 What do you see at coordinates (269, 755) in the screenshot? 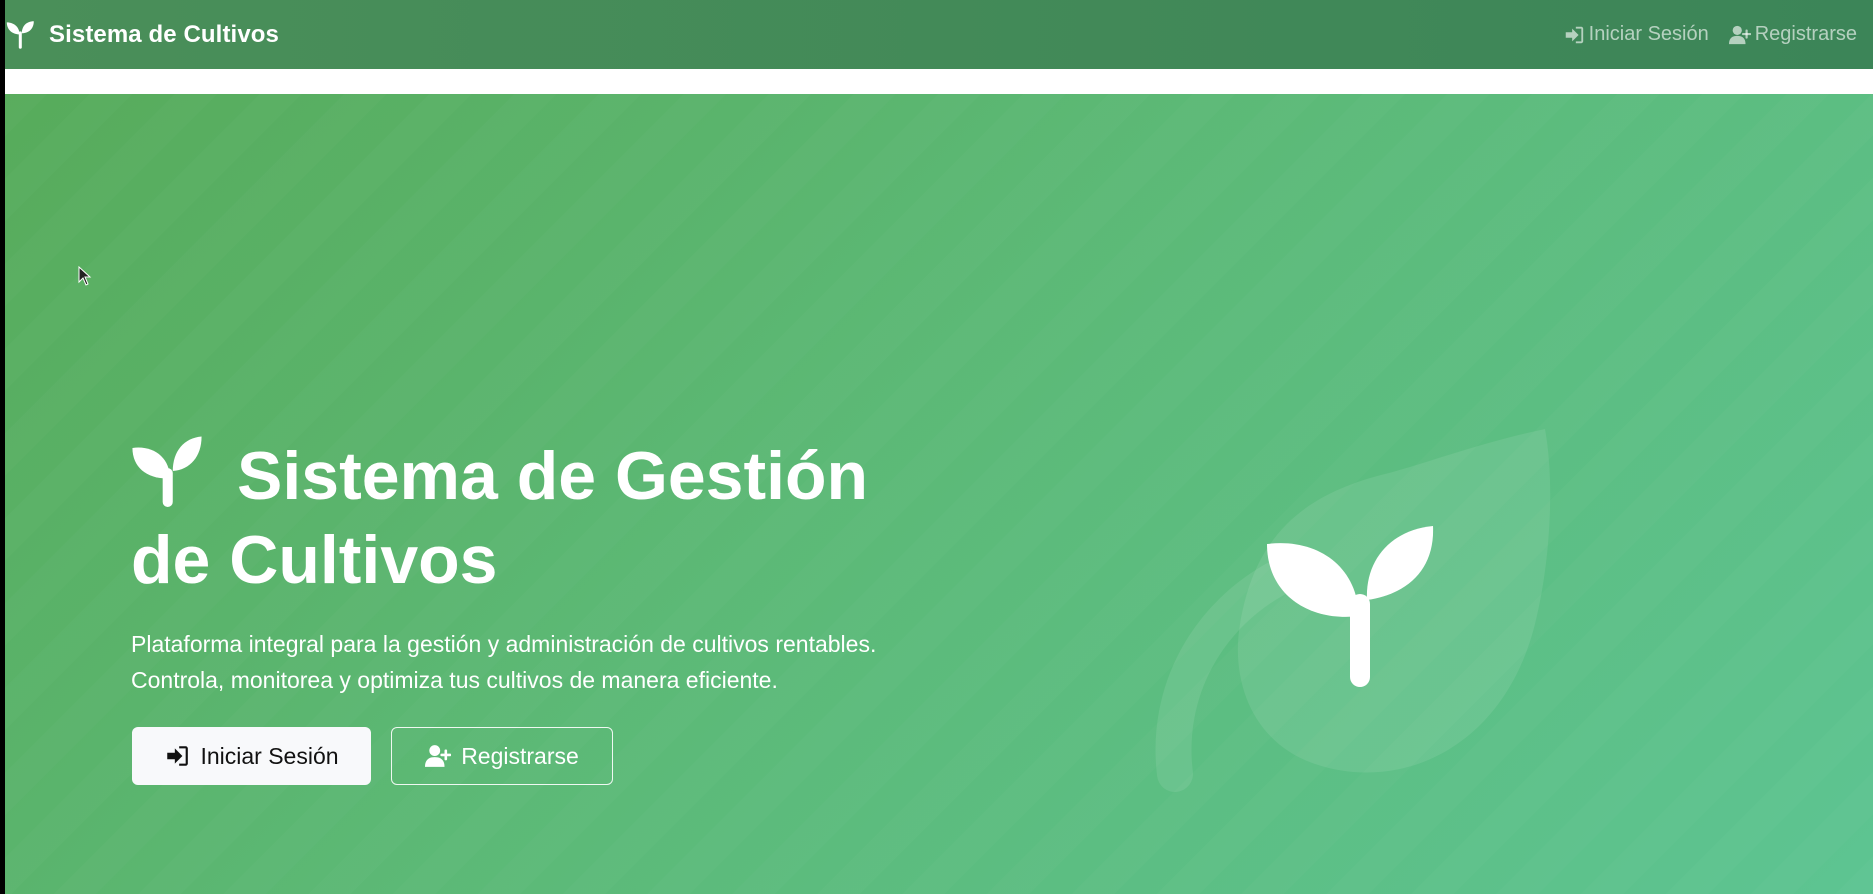
I see `login-button-label: Iniciar Sesión` at bounding box center [269, 755].